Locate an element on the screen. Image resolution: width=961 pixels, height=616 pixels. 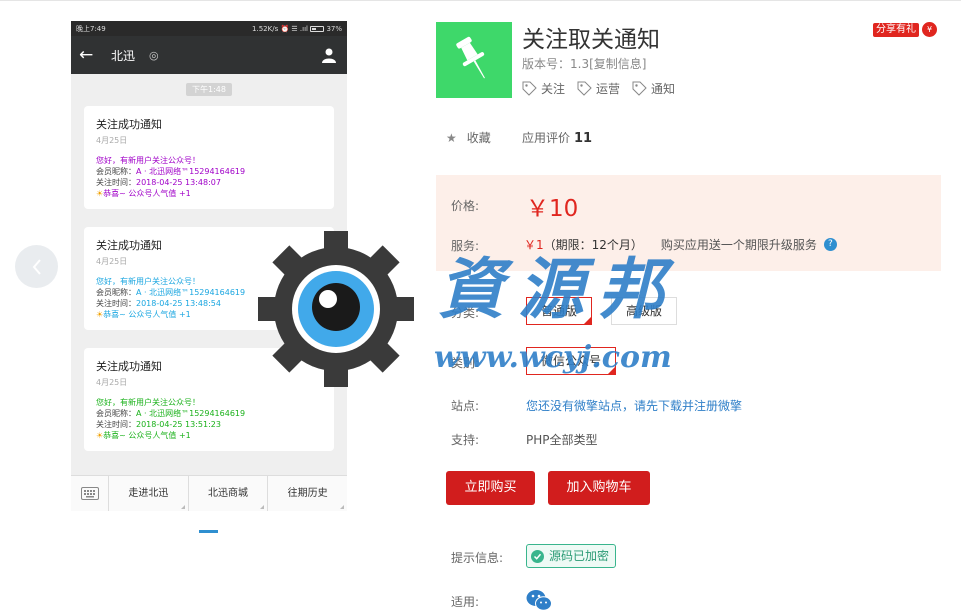
red-packet-icon: ¥ is located at coordinates (929, 29).